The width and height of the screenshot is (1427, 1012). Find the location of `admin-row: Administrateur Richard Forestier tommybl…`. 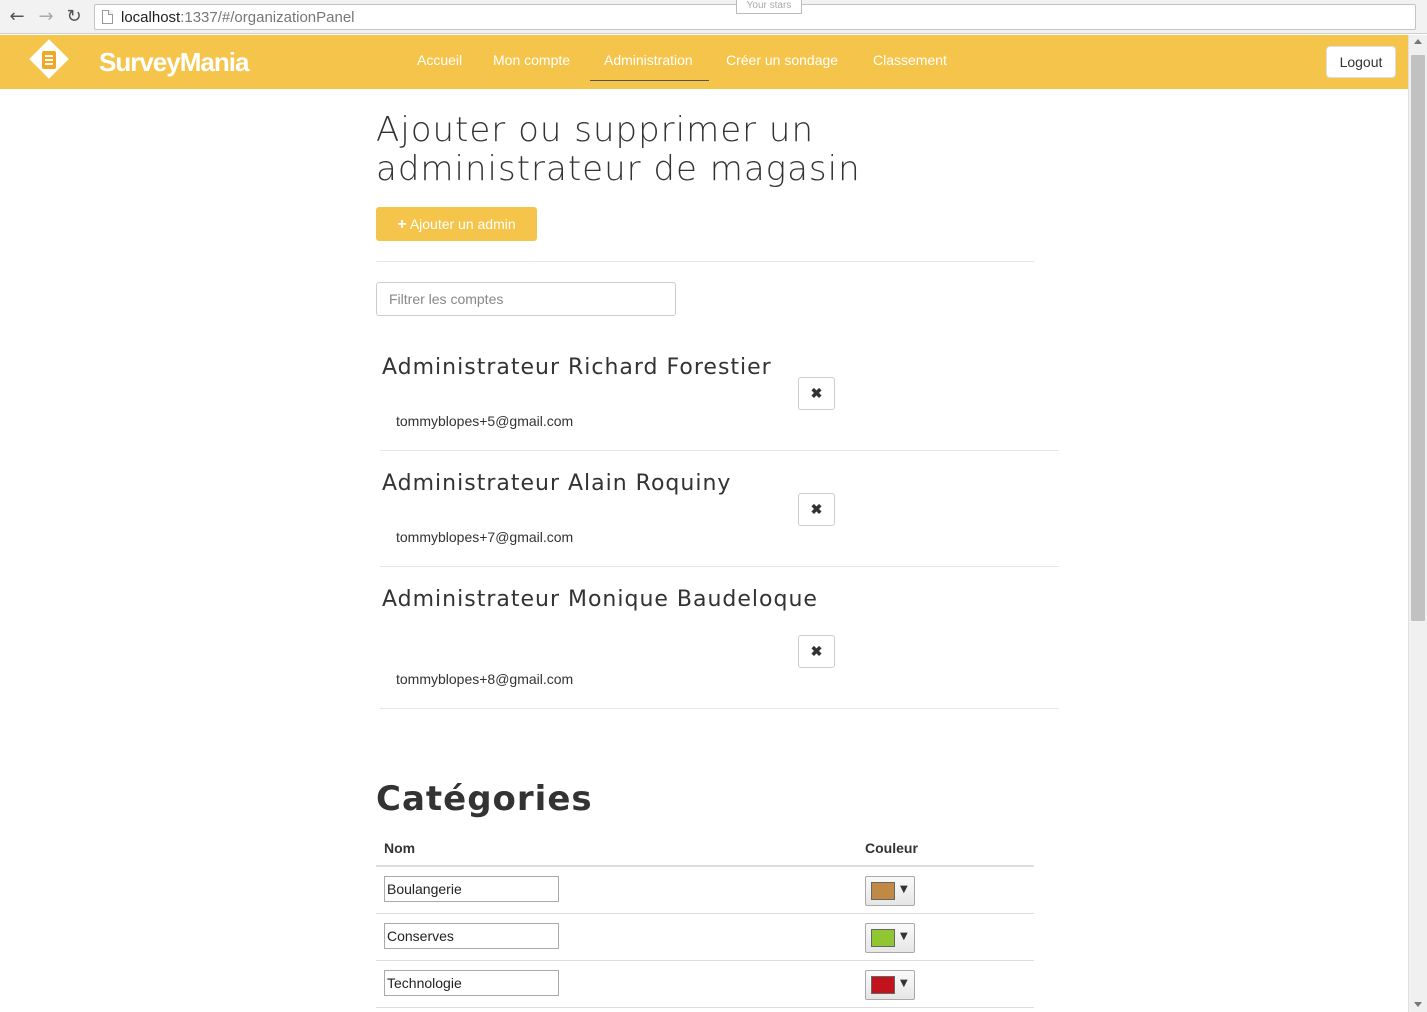

admin-row: Administrateur Richard Forestier tommybl… is located at coordinates (719, 397).